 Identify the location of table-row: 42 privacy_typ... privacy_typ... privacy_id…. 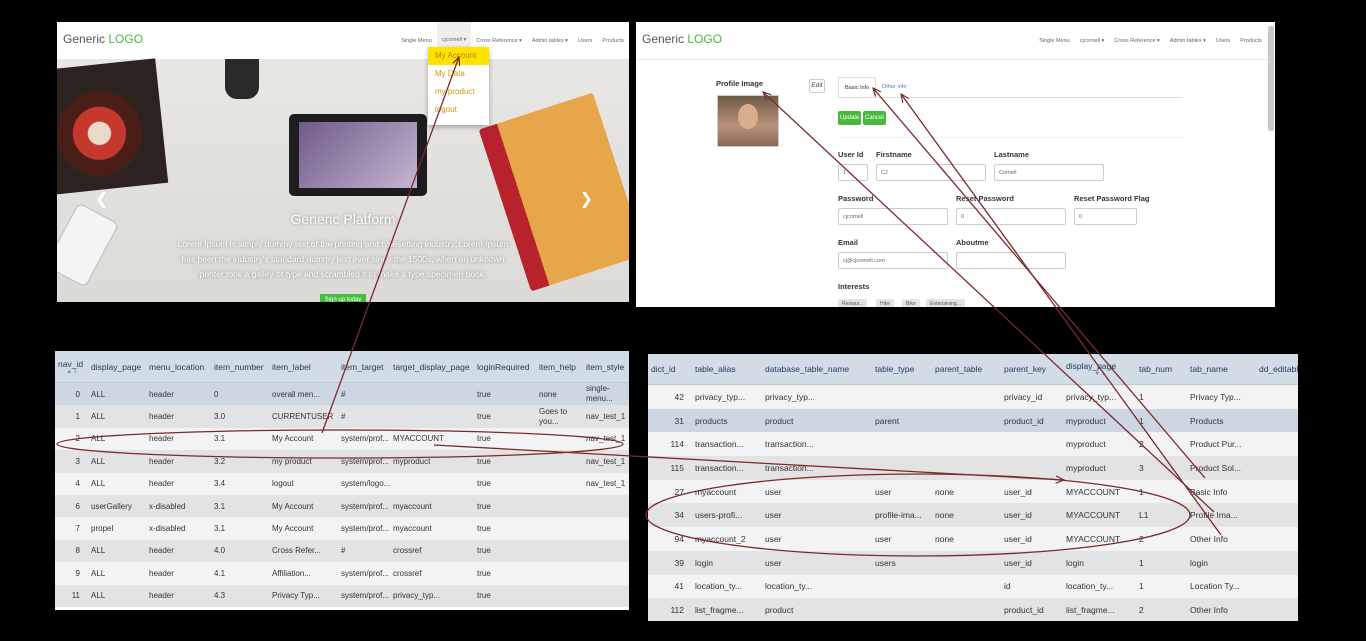
(973, 396).